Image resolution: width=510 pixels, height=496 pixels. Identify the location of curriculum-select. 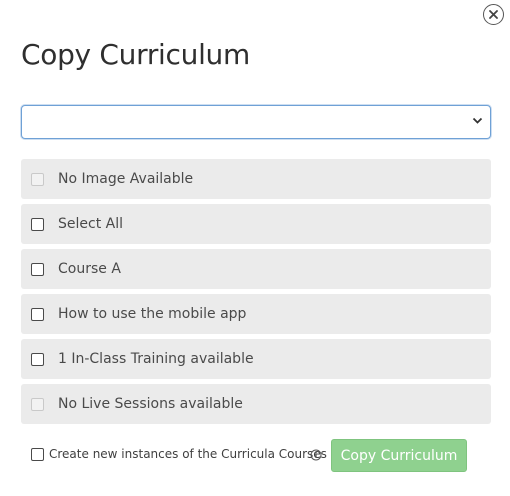
(256, 122).